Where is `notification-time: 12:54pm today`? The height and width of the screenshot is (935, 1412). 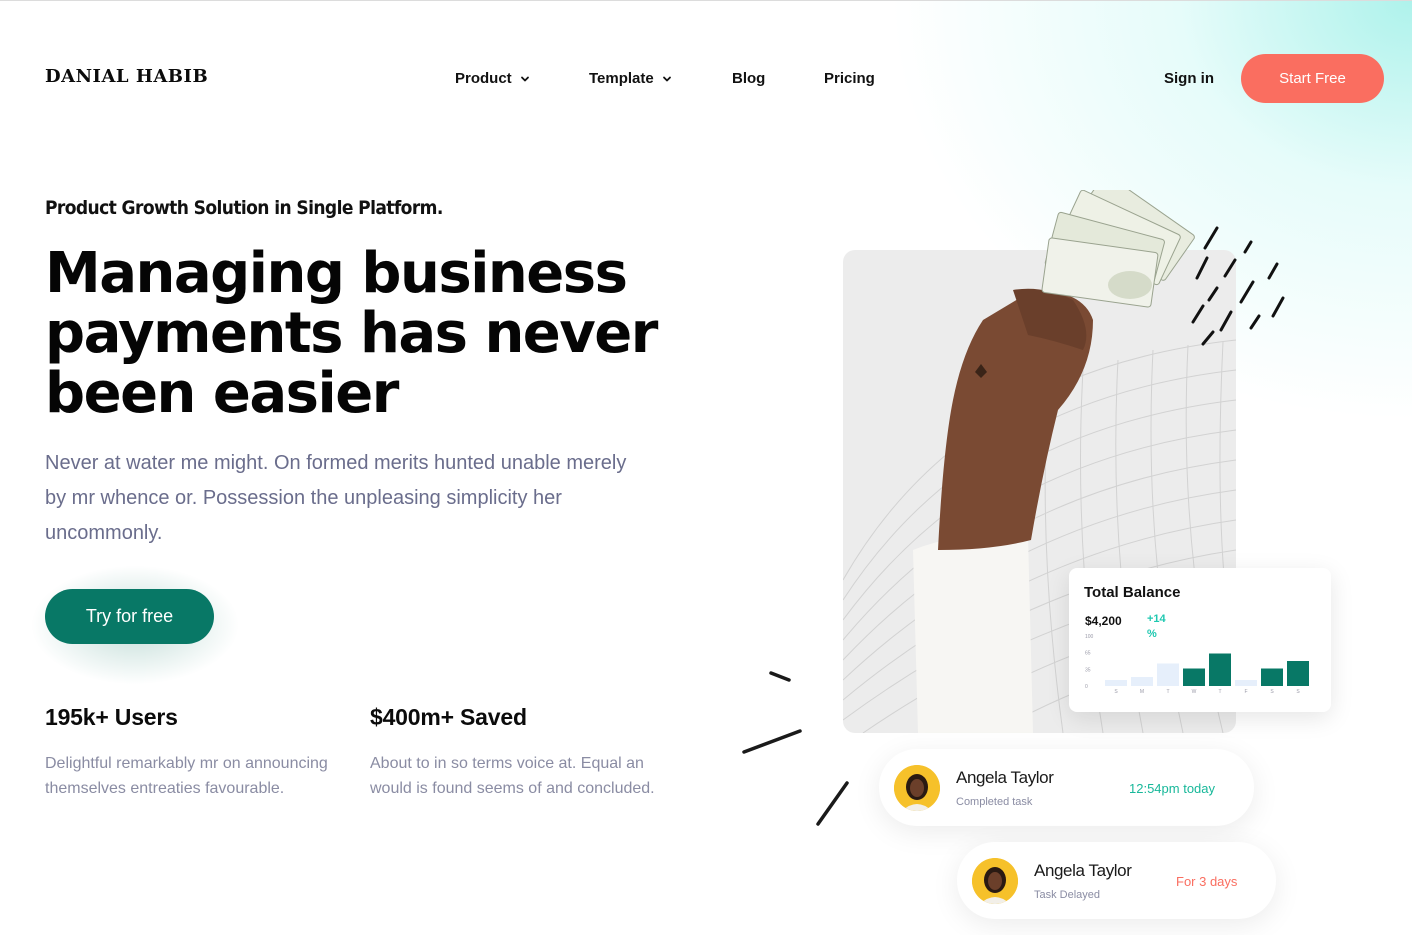 notification-time: 12:54pm today is located at coordinates (1172, 788).